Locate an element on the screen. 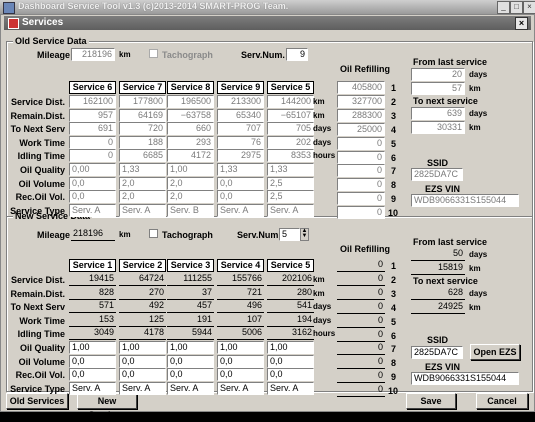 The height and width of the screenshot is (422, 535). old-oil-refilling-field: 327700 is located at coordinates (361, 101).